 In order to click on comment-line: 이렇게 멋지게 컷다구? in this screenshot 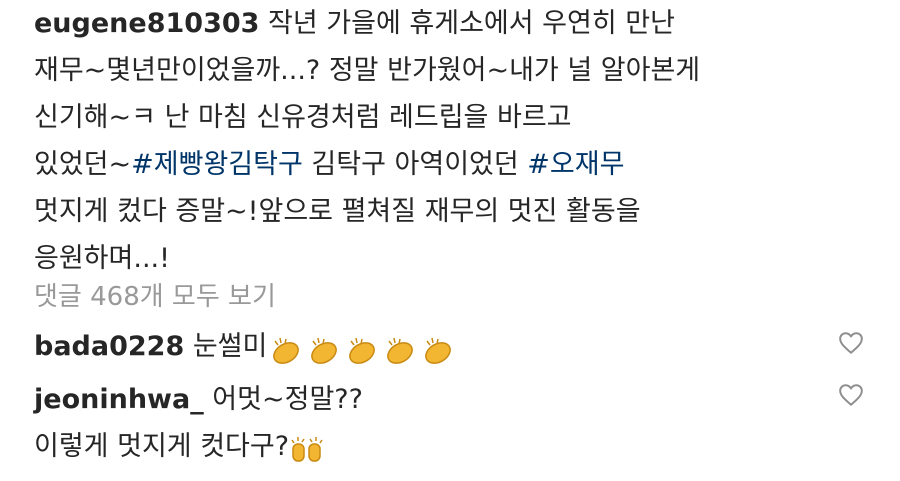, I will do `click(434, 446)`.